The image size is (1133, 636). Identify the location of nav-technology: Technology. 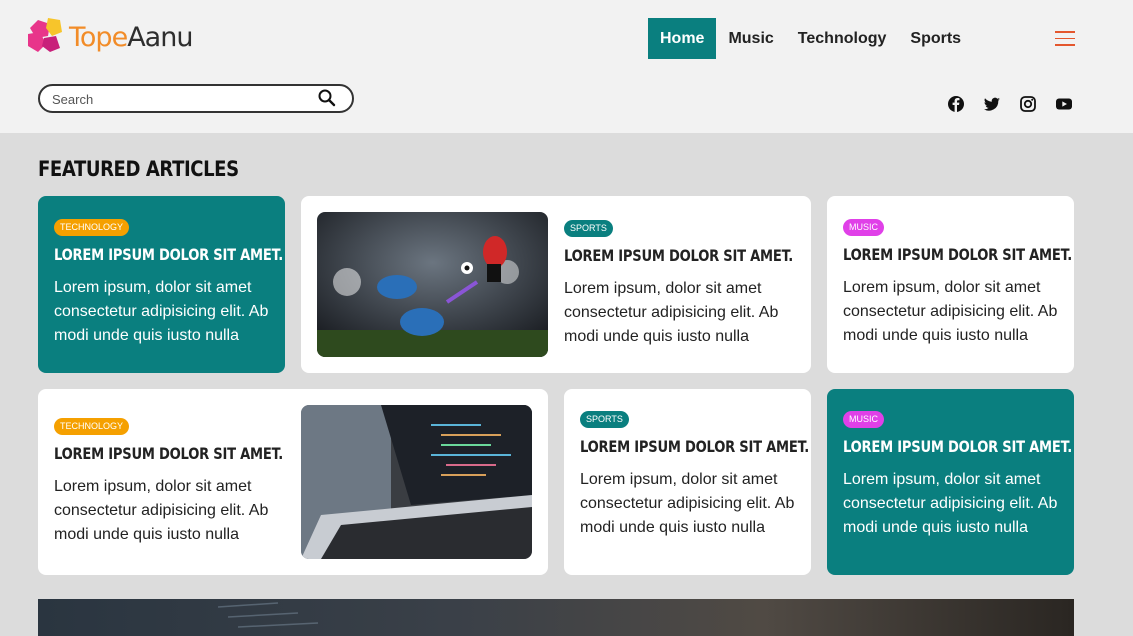
(842, 38).